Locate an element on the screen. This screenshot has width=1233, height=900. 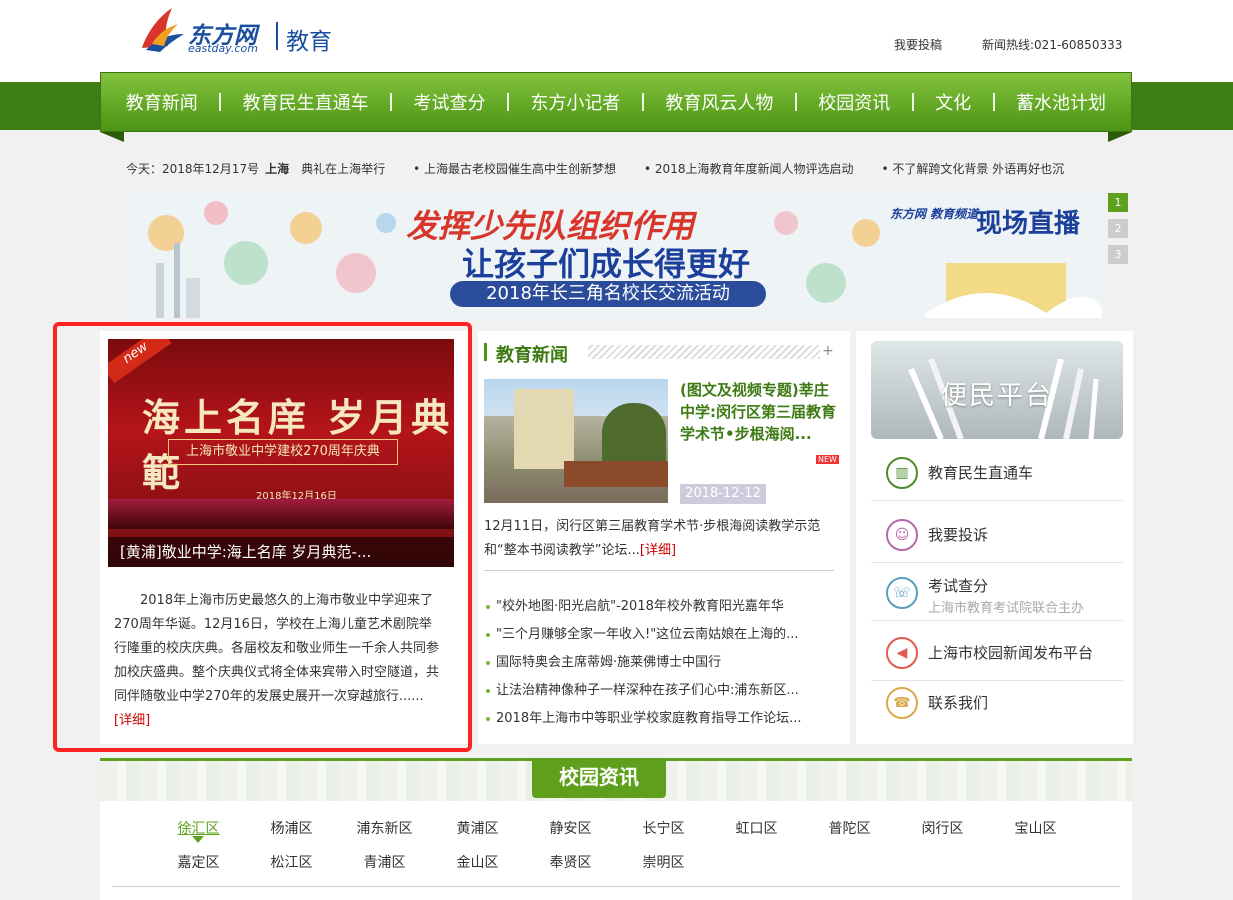
district-songjiang: 松江区 is located at coordinates (291, 869).